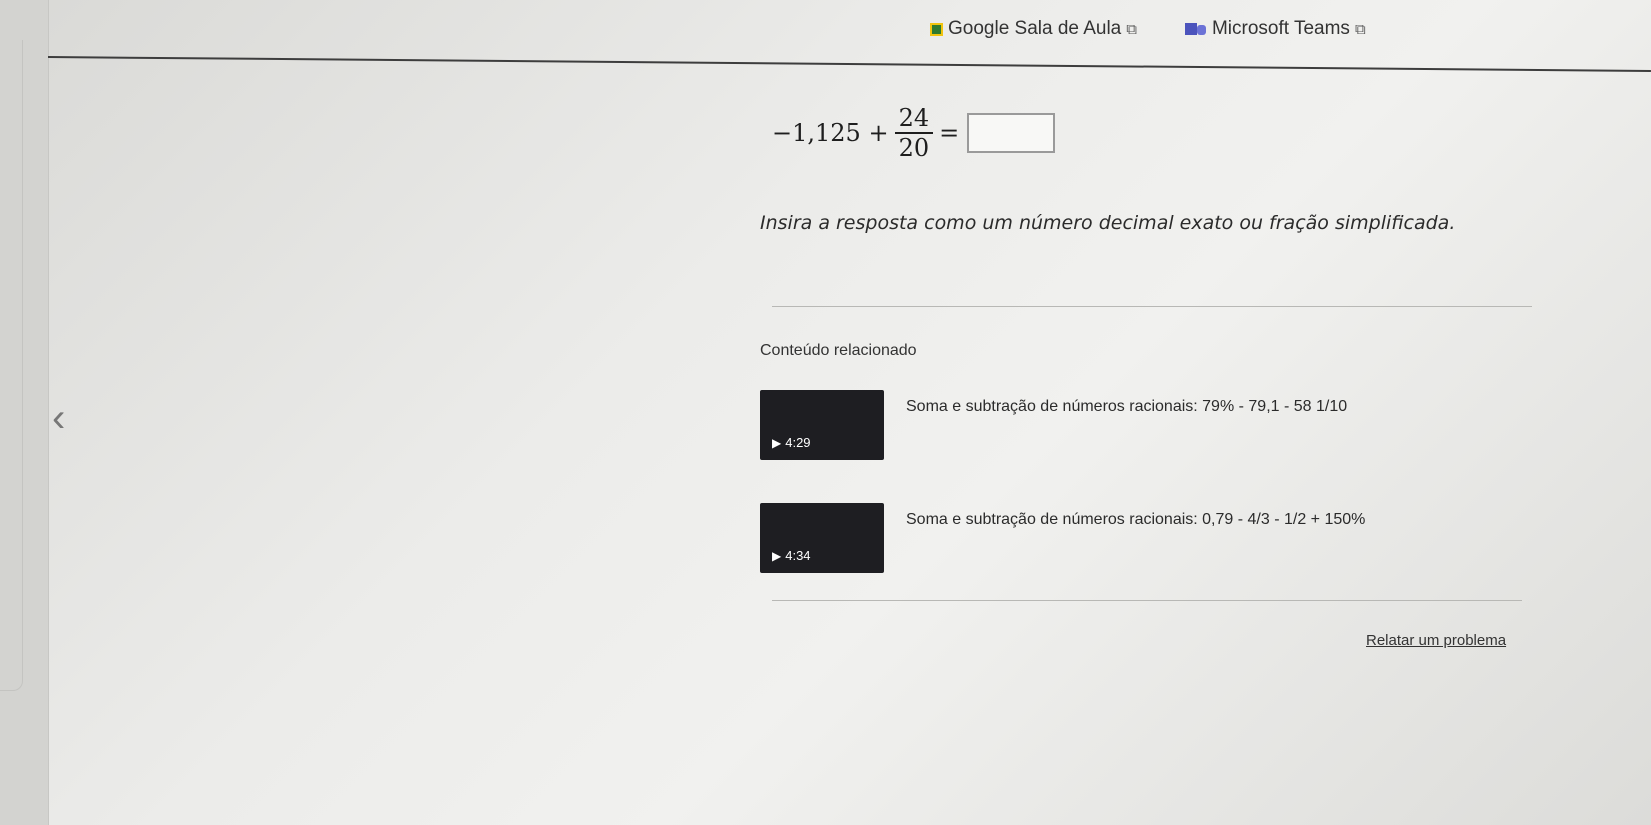  I want to click on sidebar-edge, so click(11, 365).